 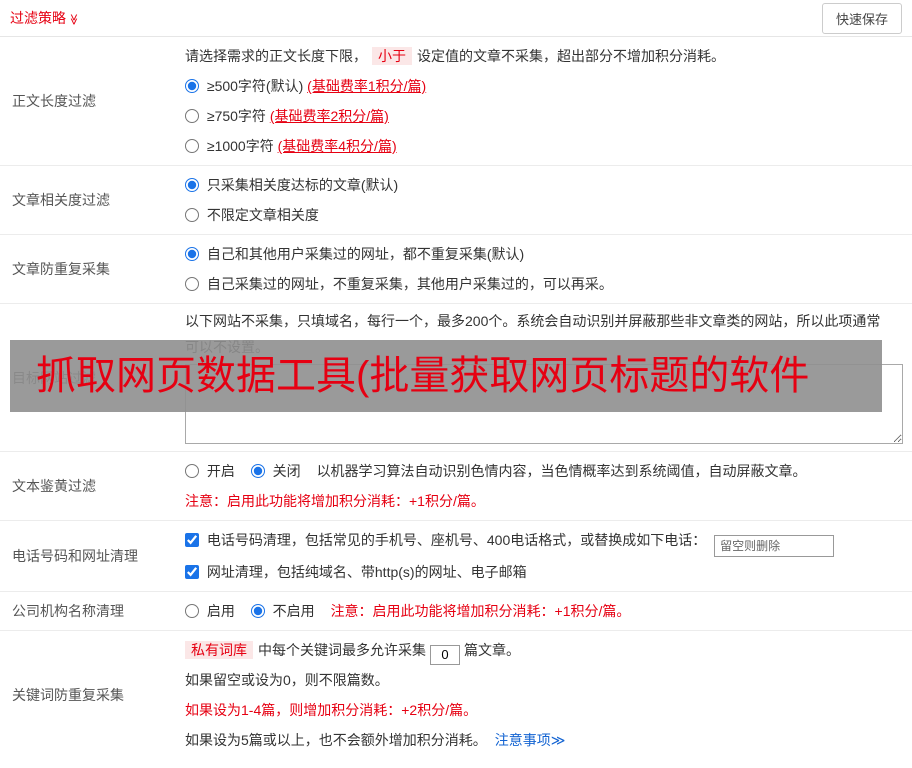 I want to click on radio-750-chars, so click(x=192, y=116).